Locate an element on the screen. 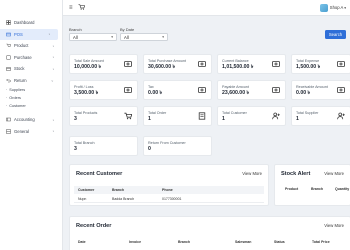  recent-order-view-more: View More is located at coordinates (334, 225).